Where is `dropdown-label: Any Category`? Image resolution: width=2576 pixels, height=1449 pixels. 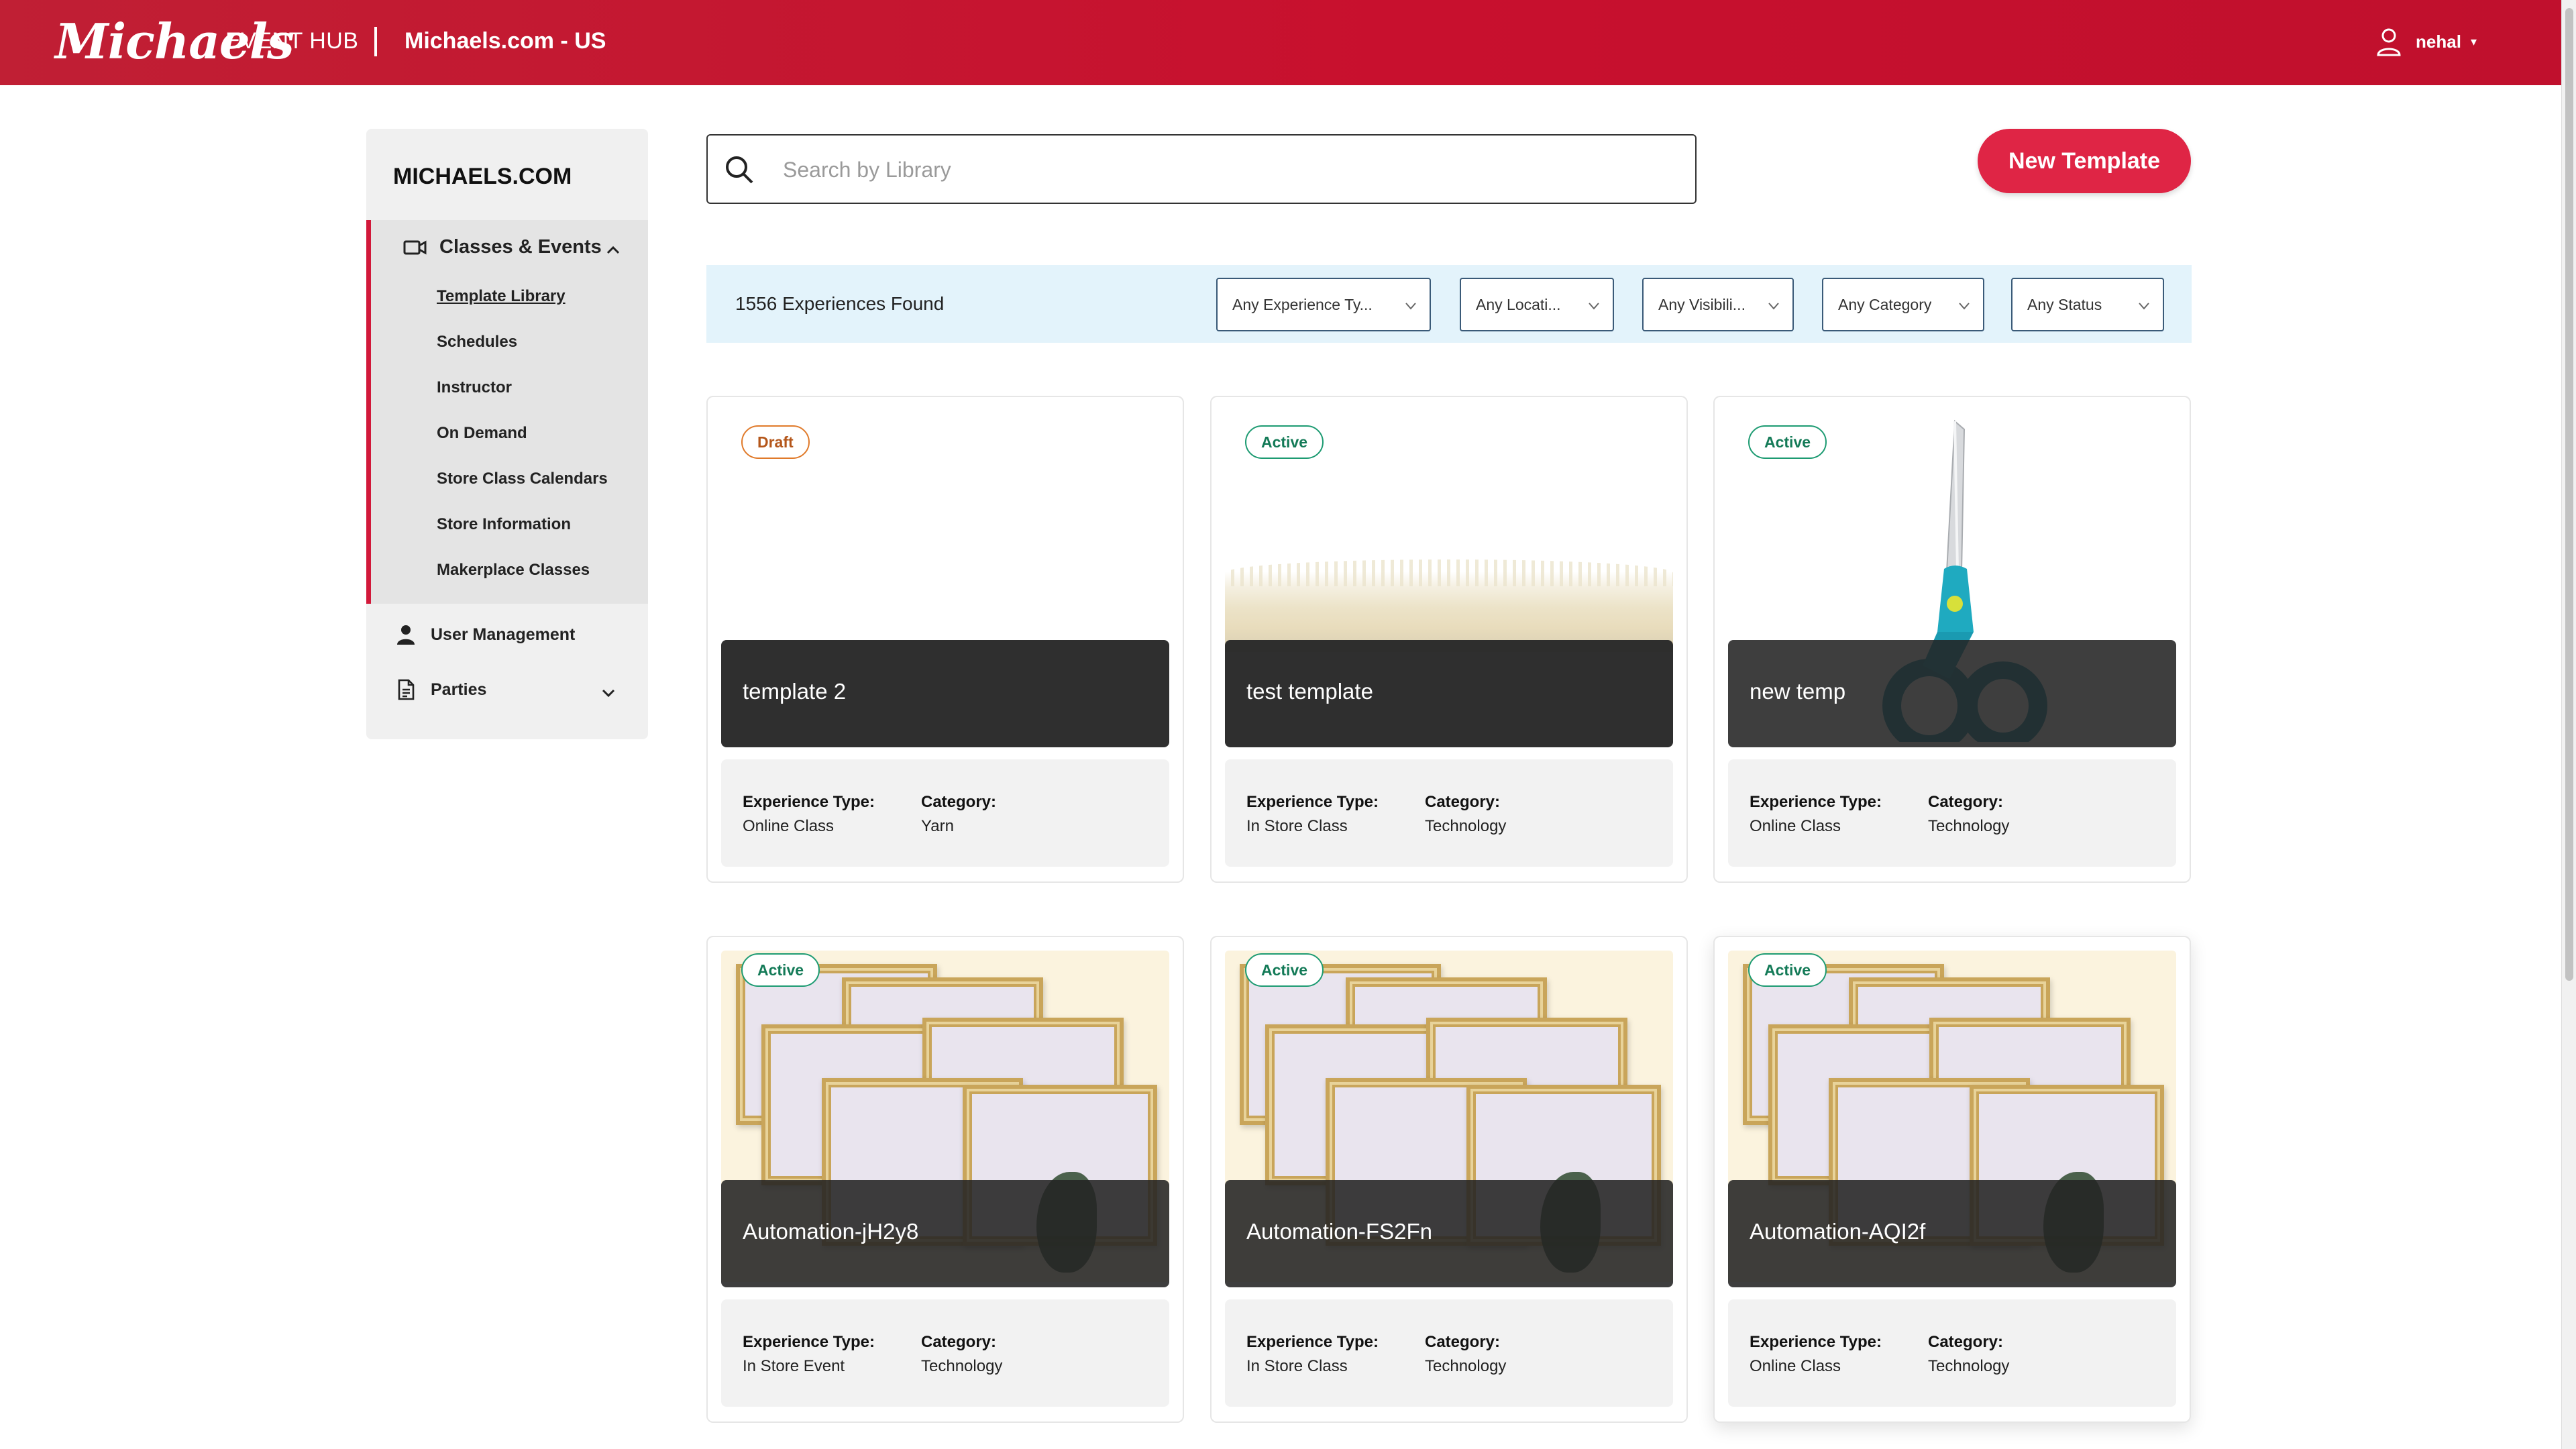
dropdown-label: Any Category is located at coordinates (1885, 304).